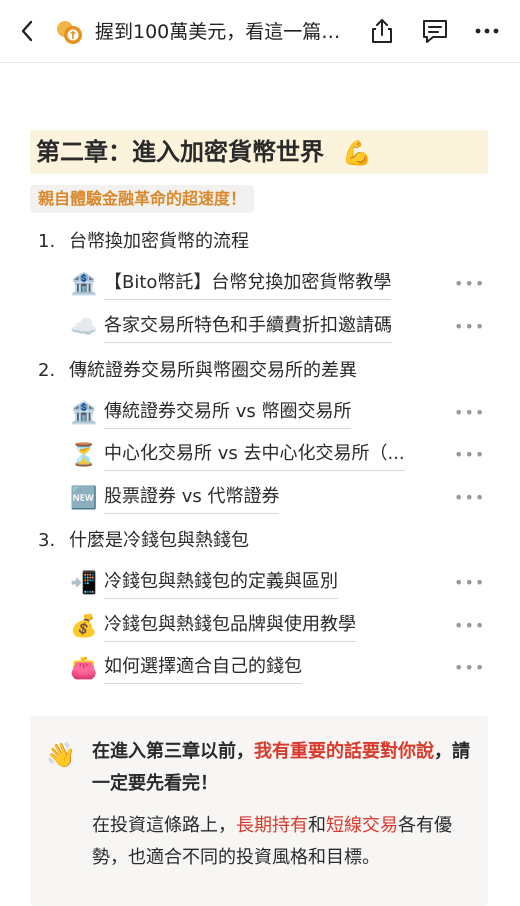  Describe the element at coordinates (61, 755) in the screenshot. I see `waving-hand-icon: 👋` at that location.